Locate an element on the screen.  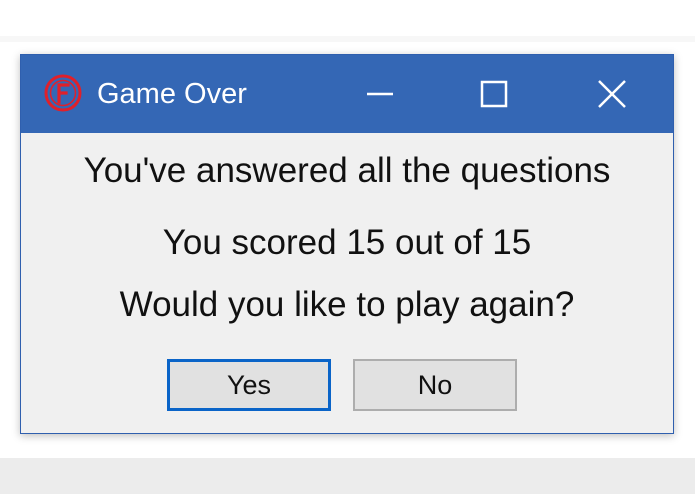
minimize-icon is located at coordinates (380, 94).